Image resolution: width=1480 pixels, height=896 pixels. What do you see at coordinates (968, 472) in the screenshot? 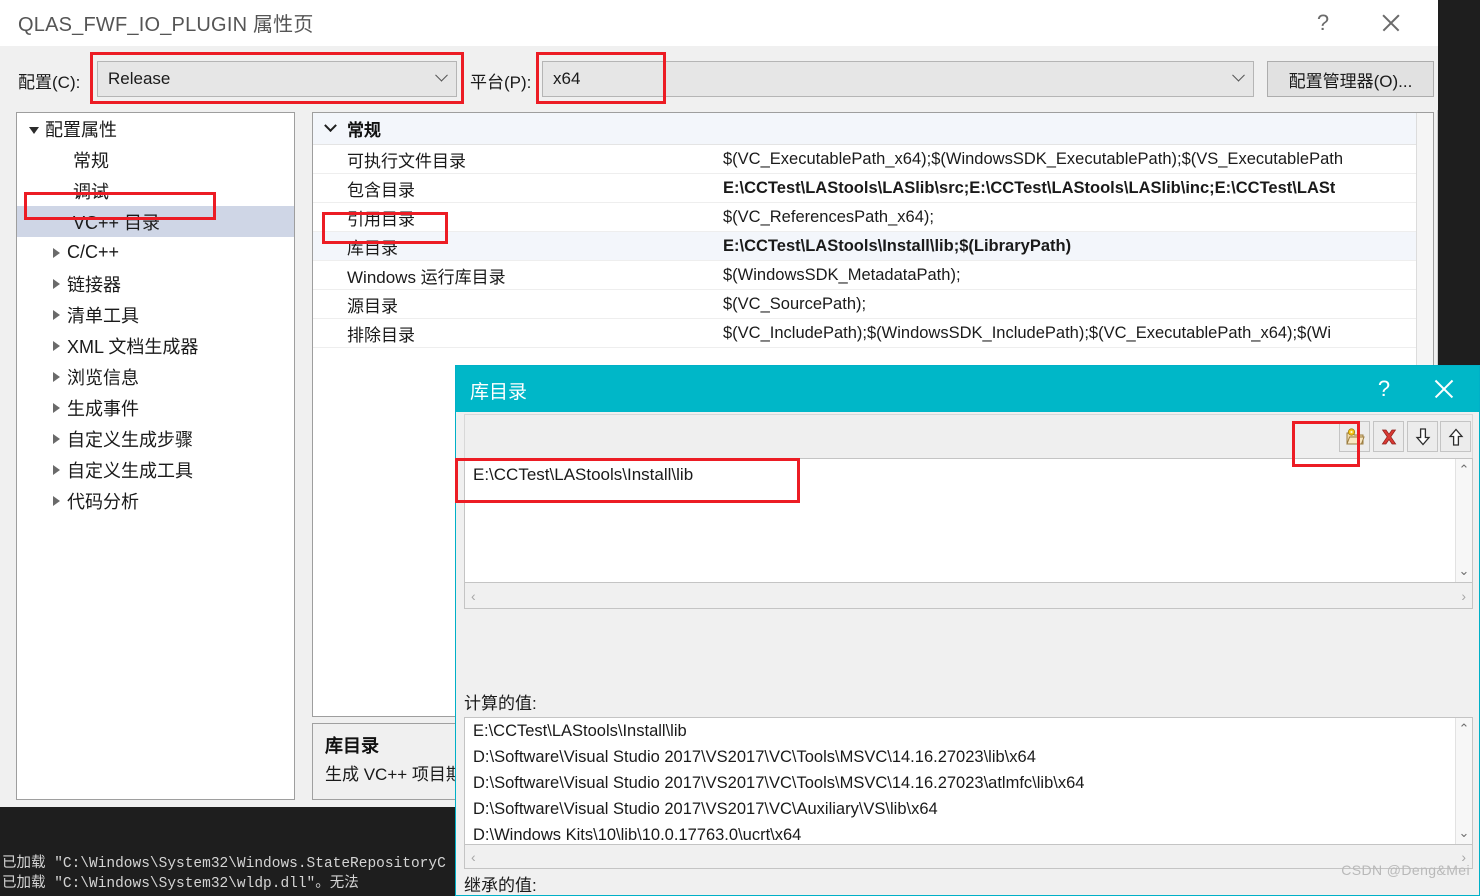
I see `directory-entry: E:\CCTest\LAStools\Install\lib` at bounding box center [968, 472].